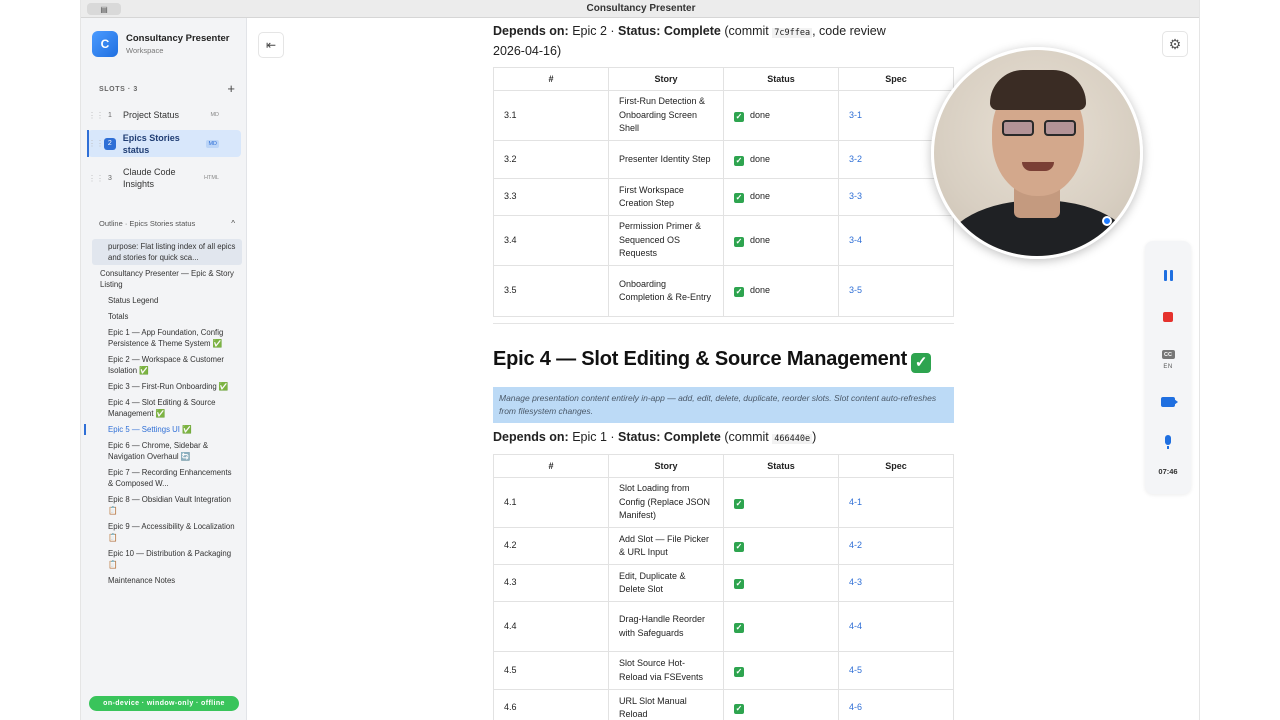  I want to click on sidebar-icon: ▤, so click(104, 9).